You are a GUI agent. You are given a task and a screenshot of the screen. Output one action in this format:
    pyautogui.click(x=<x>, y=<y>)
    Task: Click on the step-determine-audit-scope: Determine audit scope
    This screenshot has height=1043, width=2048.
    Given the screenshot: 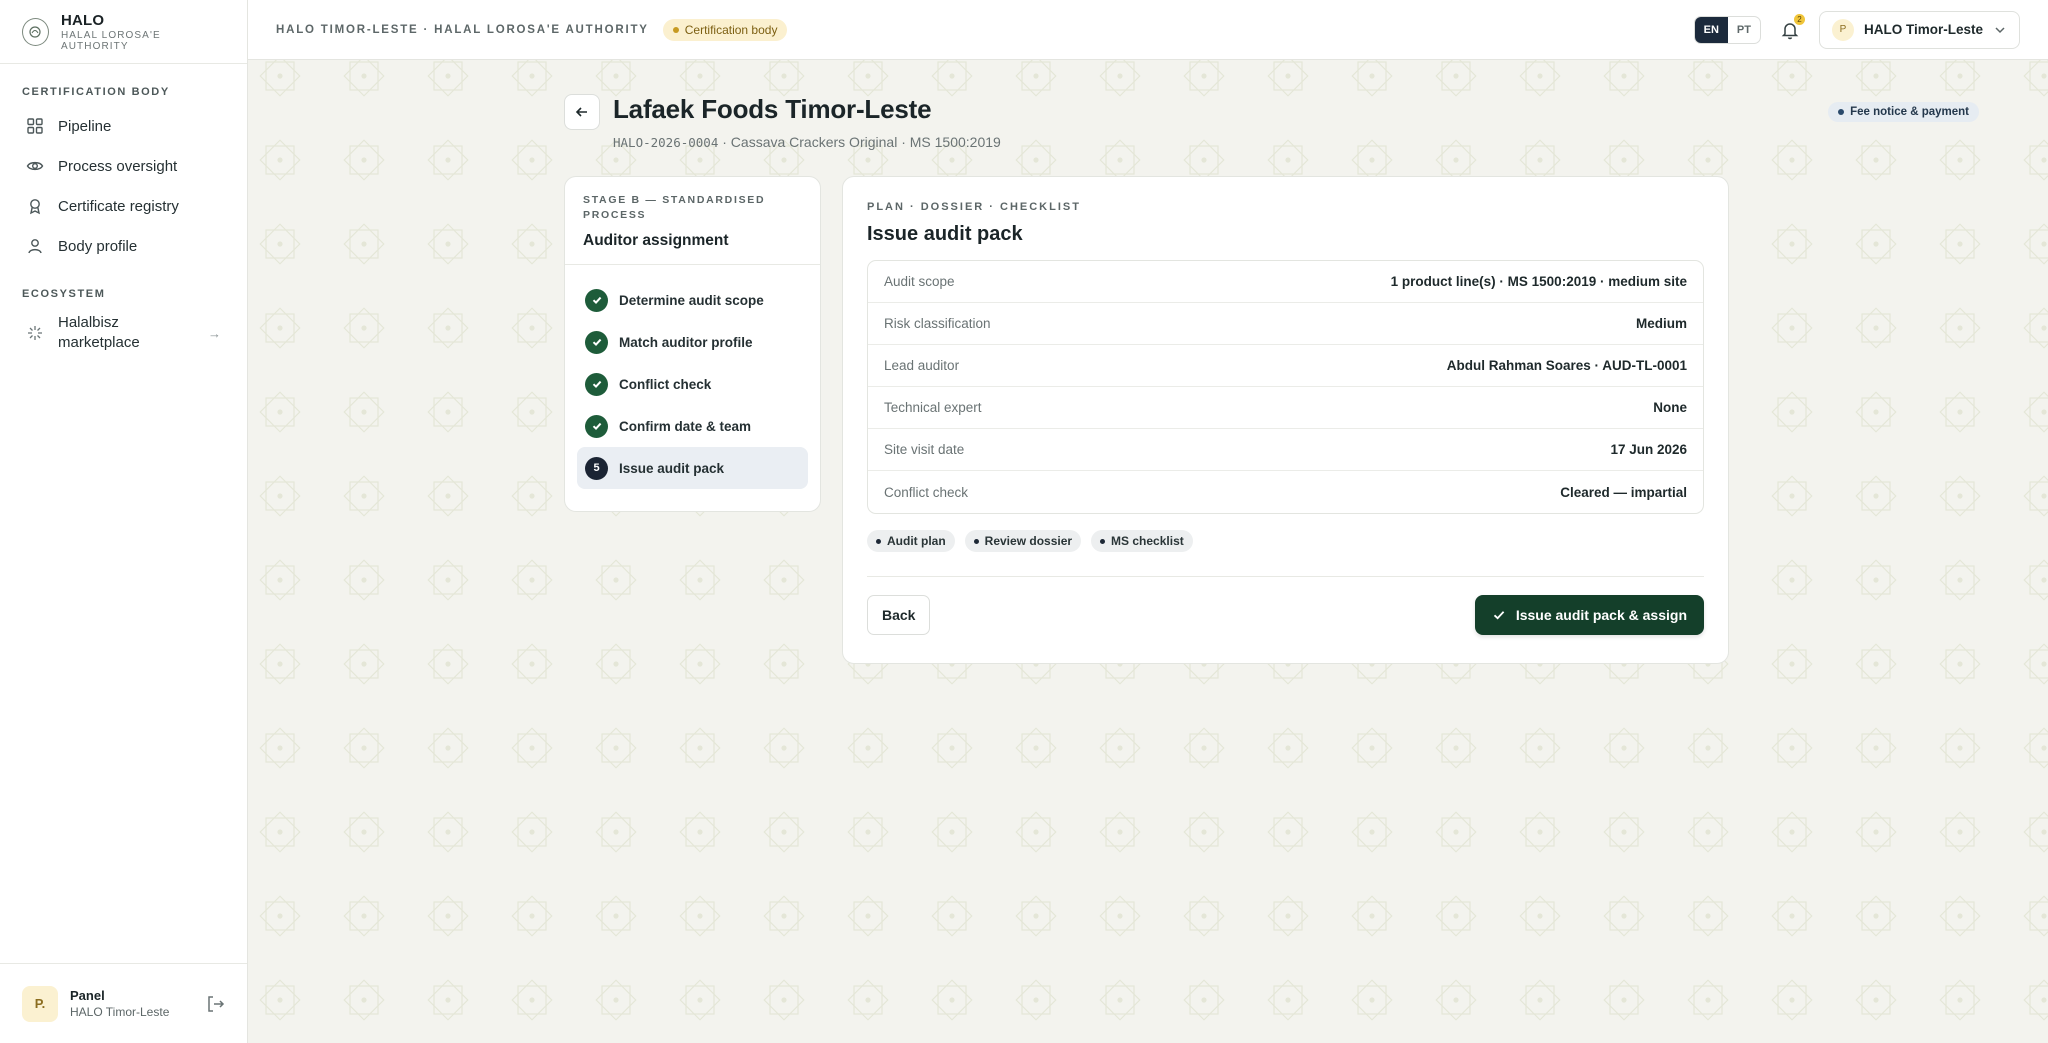 What is the action you would take?
    pyautogui.click(x=692, y=300)
    